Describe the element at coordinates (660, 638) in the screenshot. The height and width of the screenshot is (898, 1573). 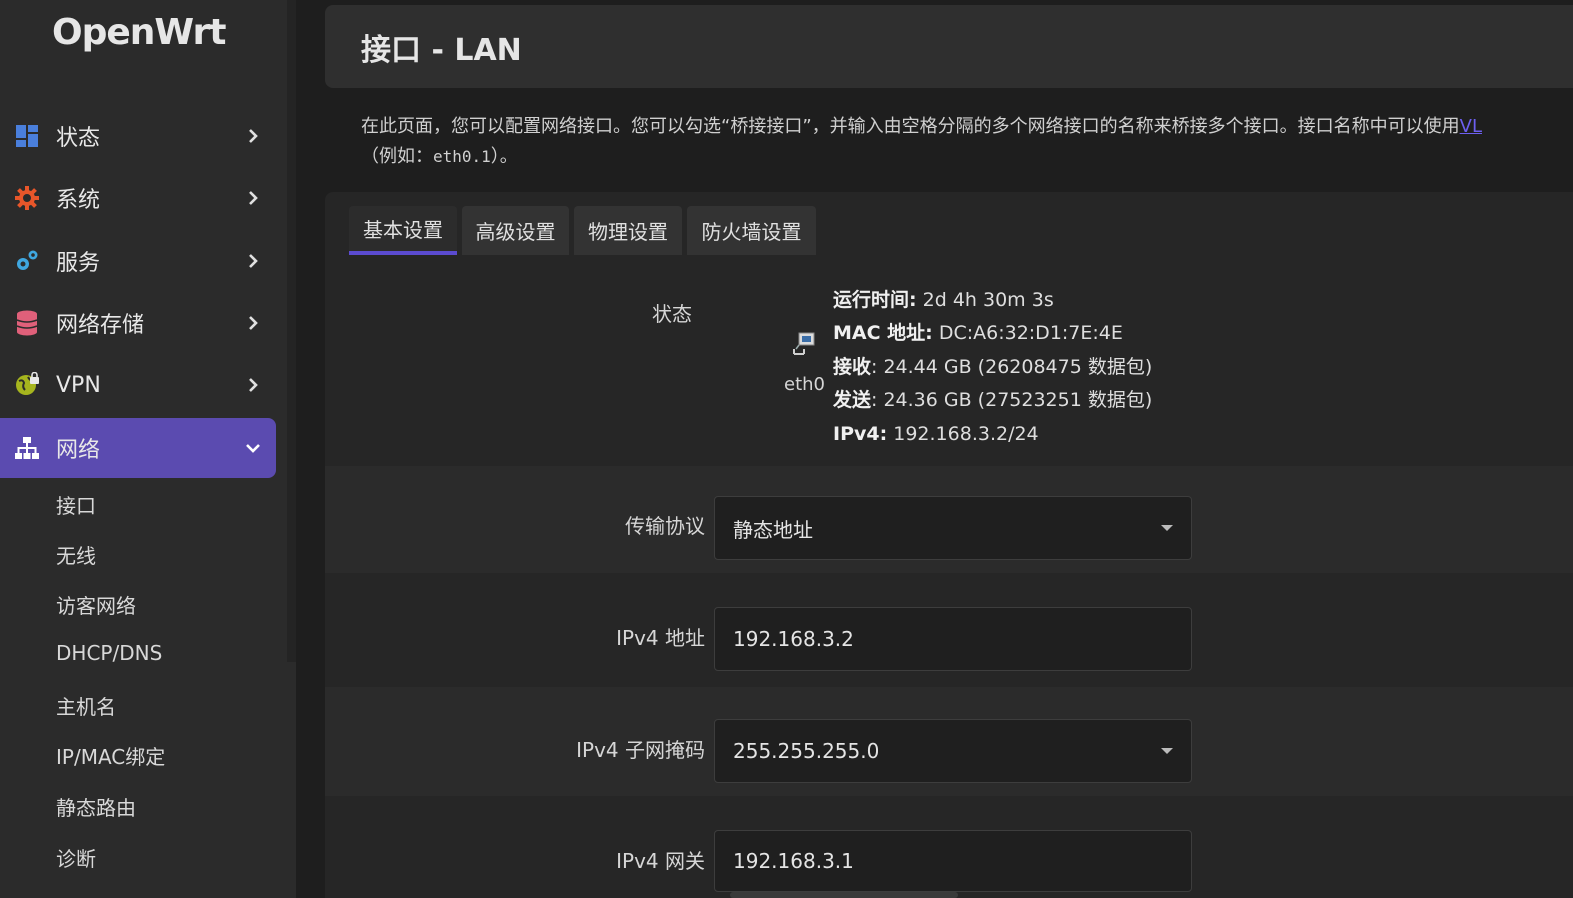
I see `ipv4-address-label: IPv4 地址` at that location.